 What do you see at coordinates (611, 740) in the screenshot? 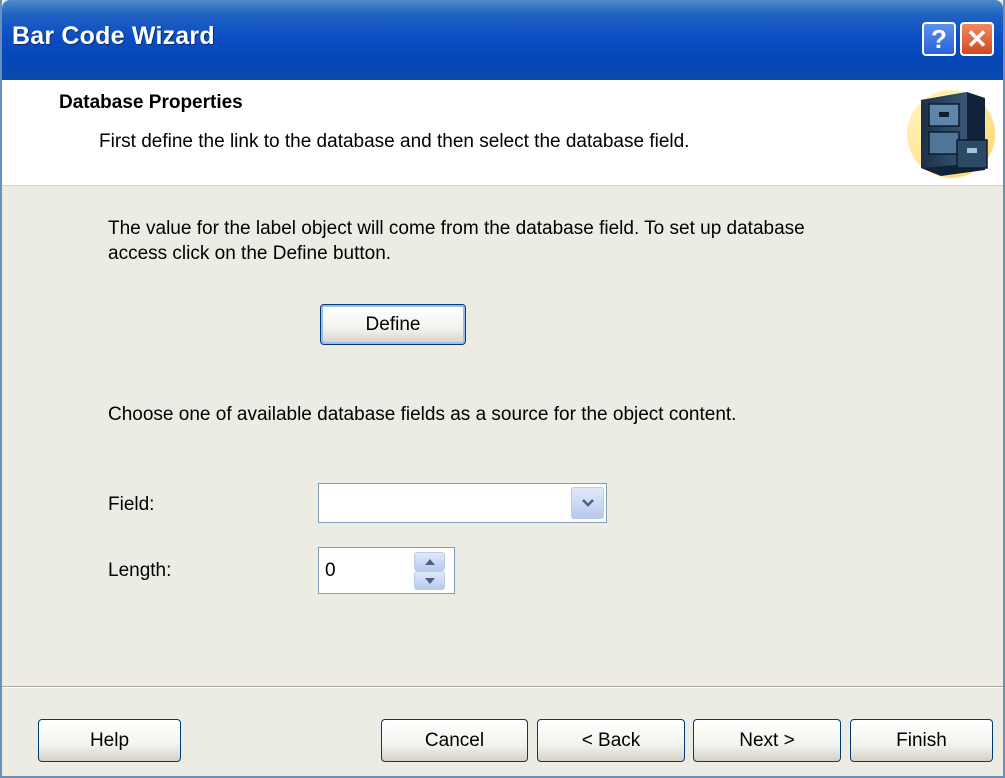
I see `back-button: < Back` at bounding box center [611, 740].